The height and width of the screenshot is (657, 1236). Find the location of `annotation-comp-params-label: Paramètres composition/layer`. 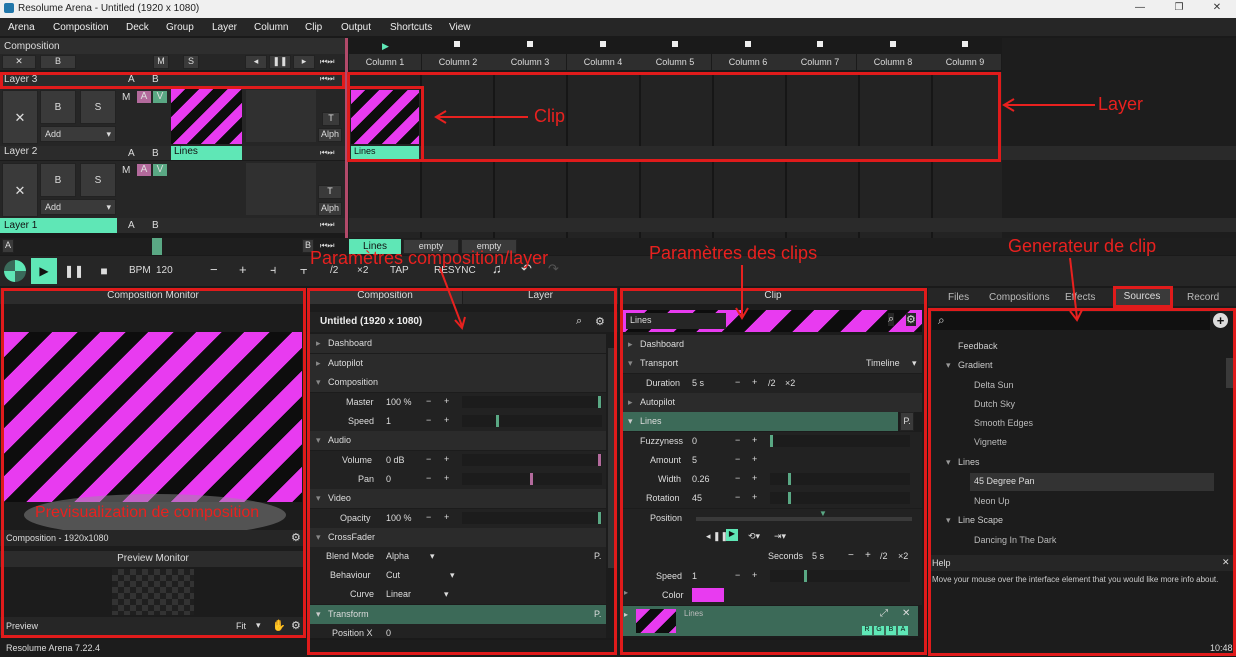

annotation-comp-params-label: Paramètres composition/layer is located at coordinates (429, 258).